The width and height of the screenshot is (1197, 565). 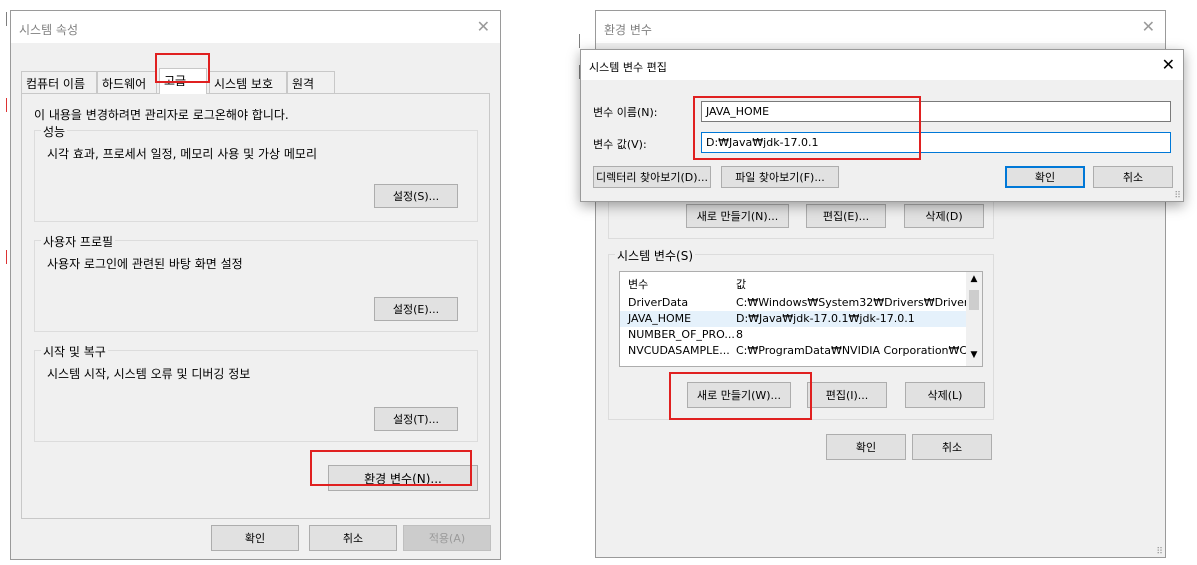 I want to click on user-profiles-desc: 사용자 로그인에 관련된 바탕 화면 설정, so click(x=145, y=264).